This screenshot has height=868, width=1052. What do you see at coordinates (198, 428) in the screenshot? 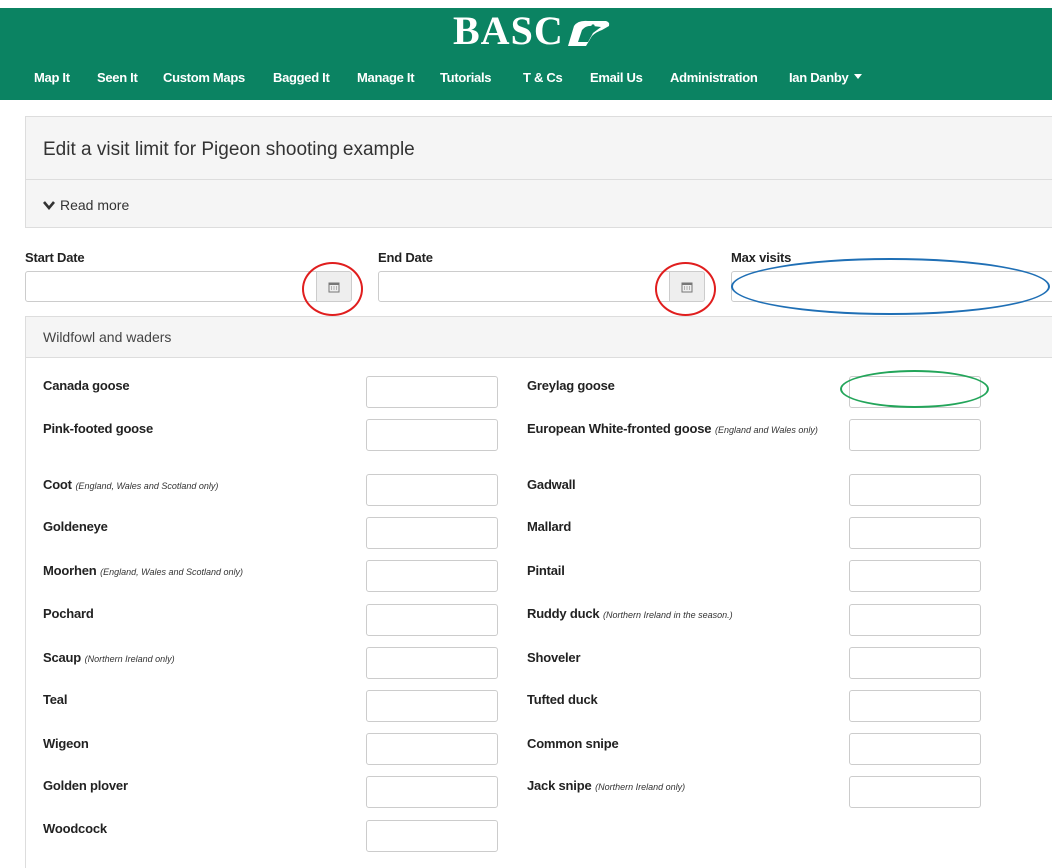
I see `species-label-pink-footed-goose: Pink-footed goose` at bounding box center [198, 428].